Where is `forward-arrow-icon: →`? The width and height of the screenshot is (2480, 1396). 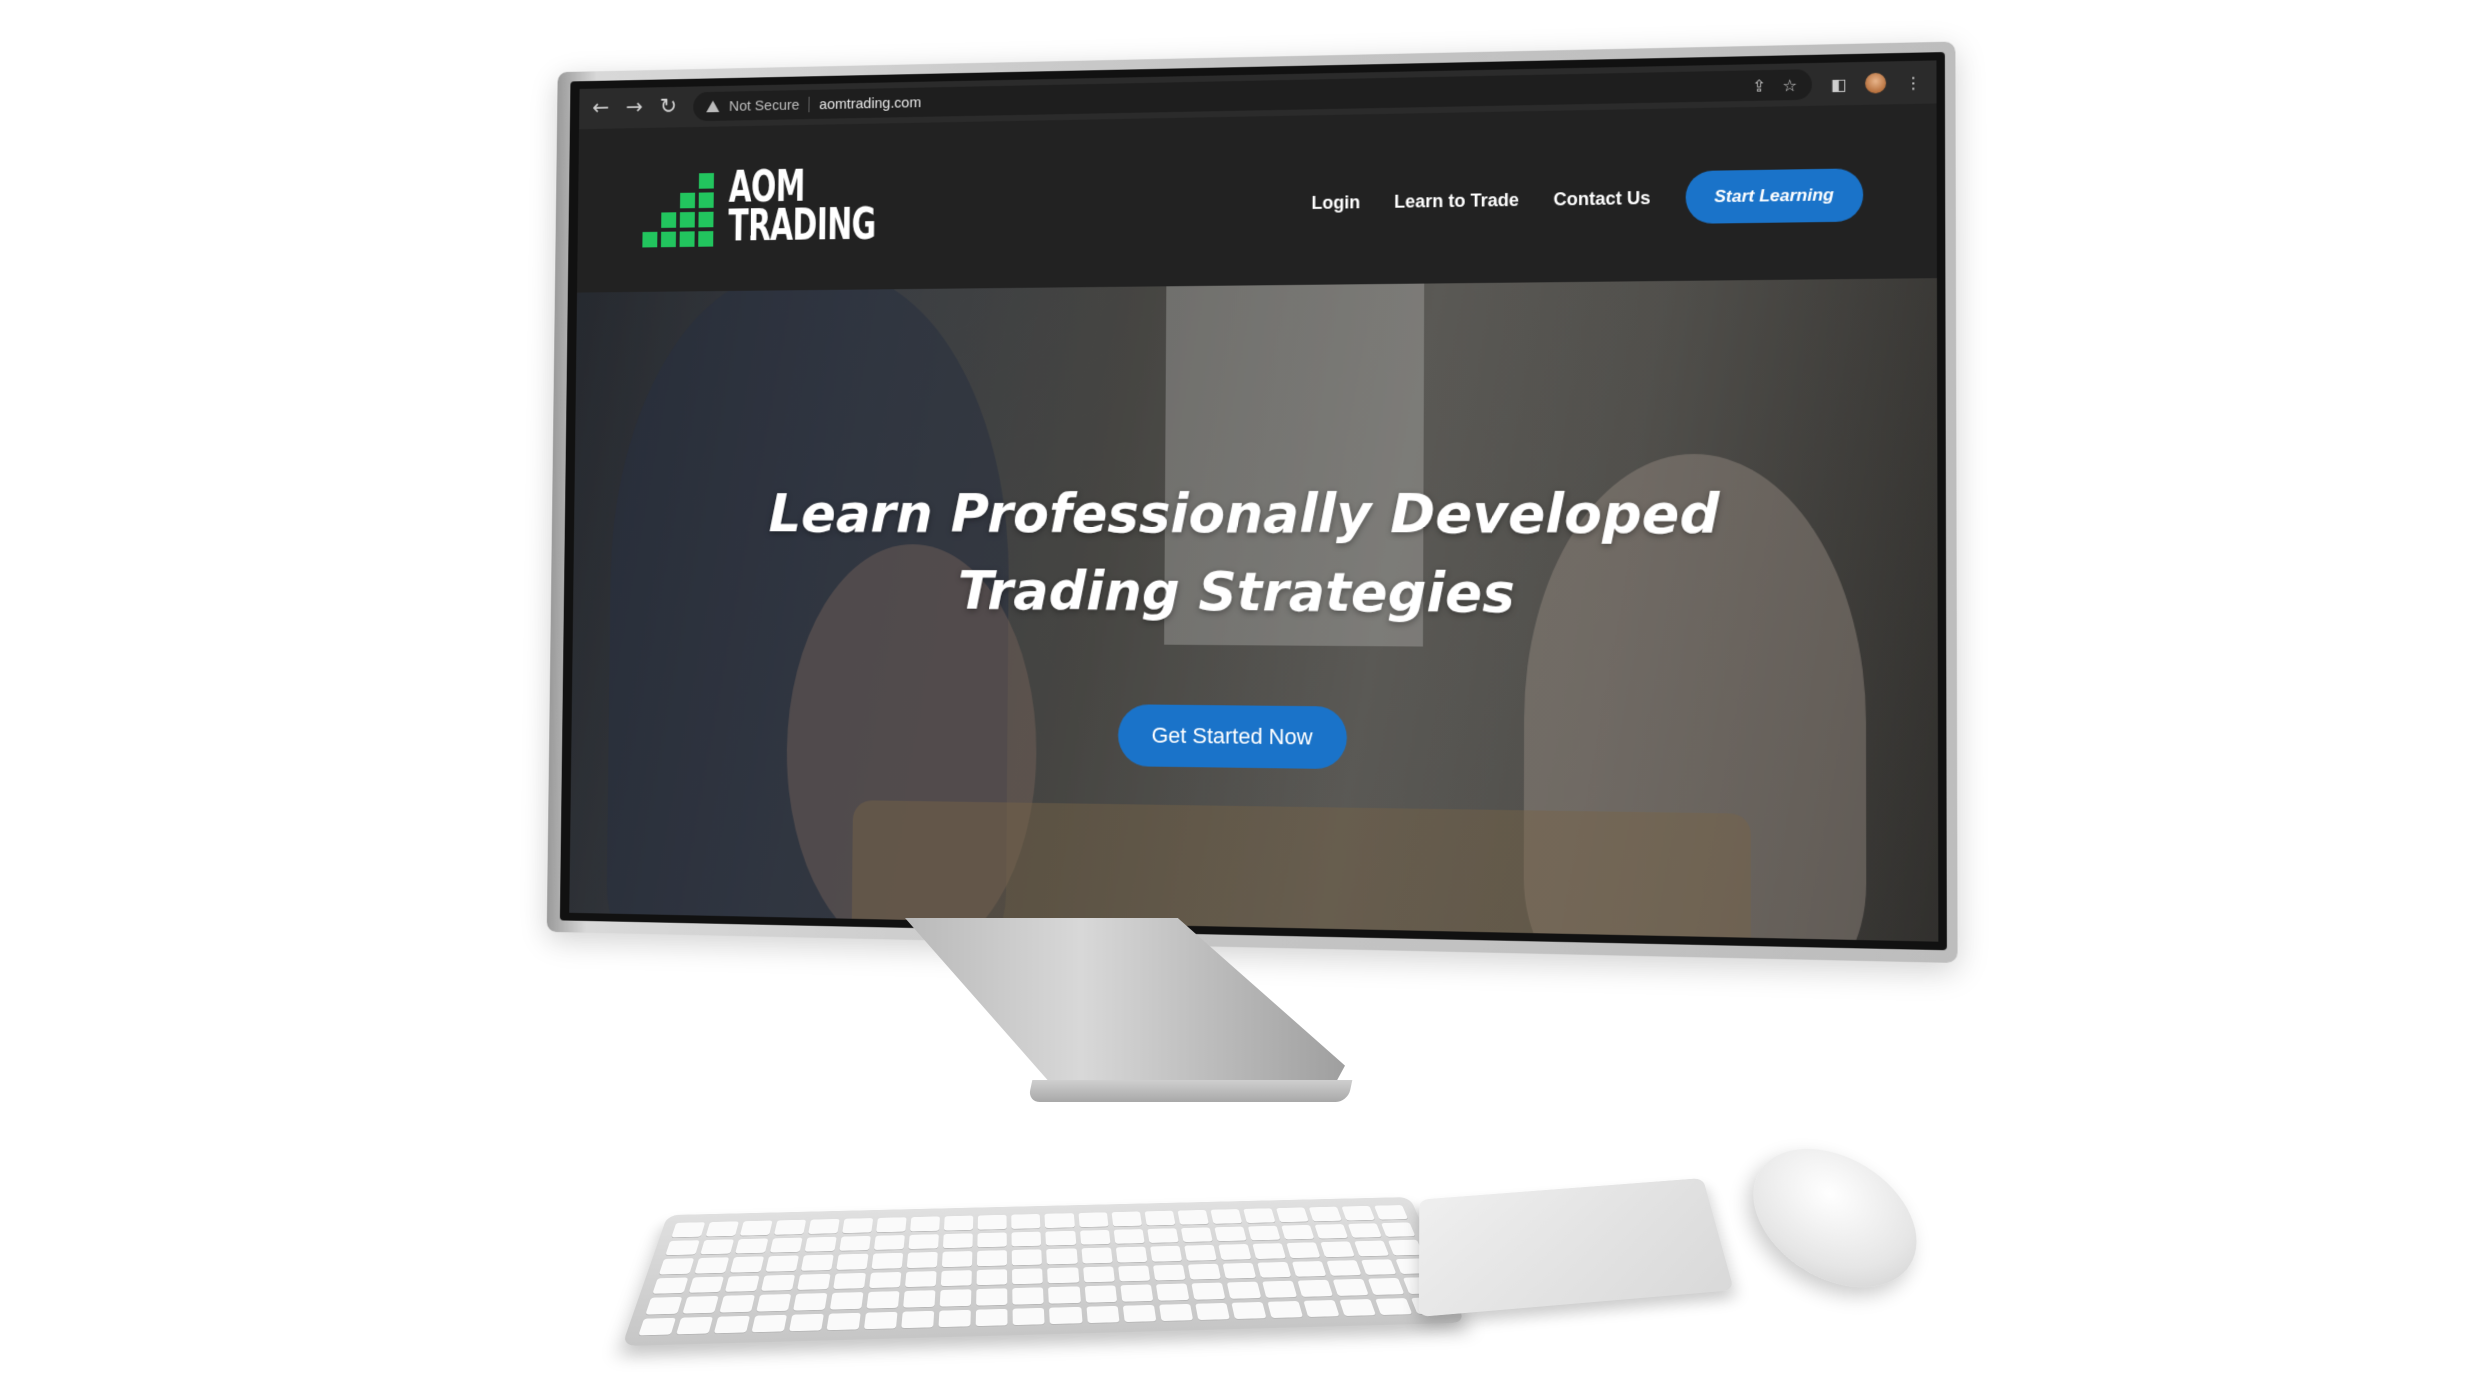
forward-arrow-icon: → is located at coordinates (634, 107).